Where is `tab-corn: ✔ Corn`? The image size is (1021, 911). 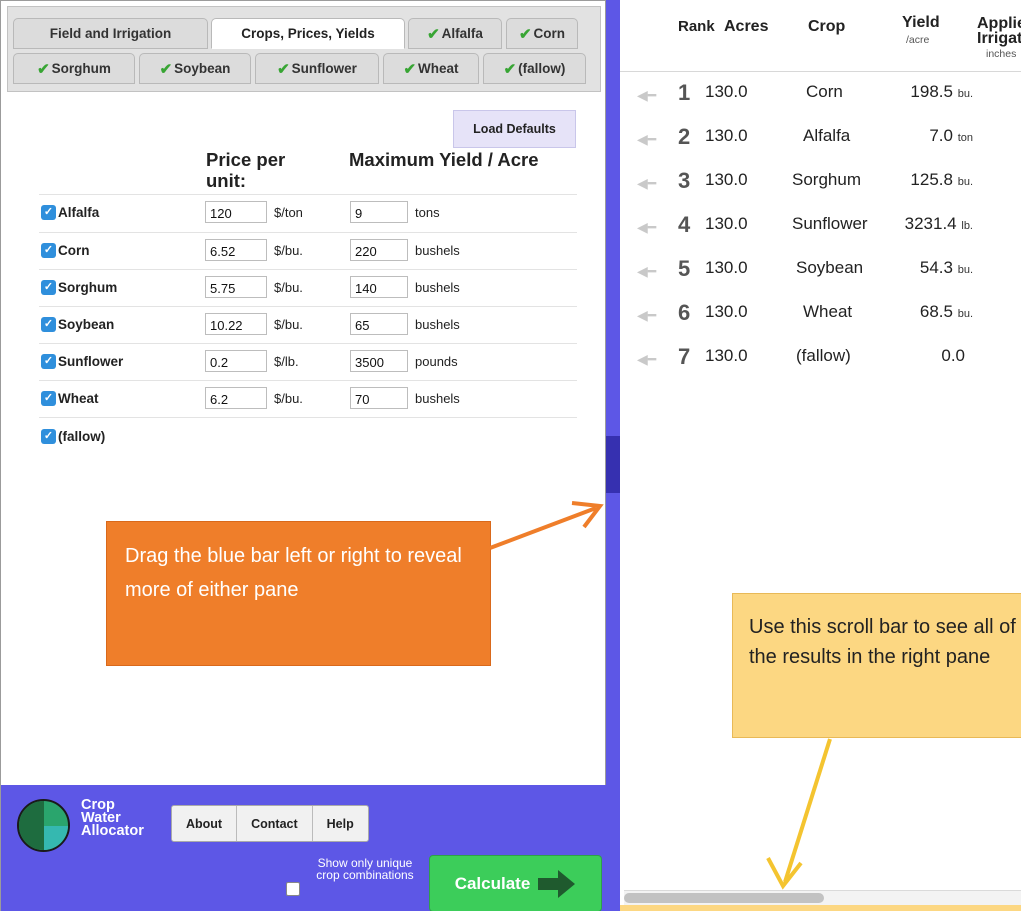
tab-corn: ✔ Corn is located at coordinates (542, 33).